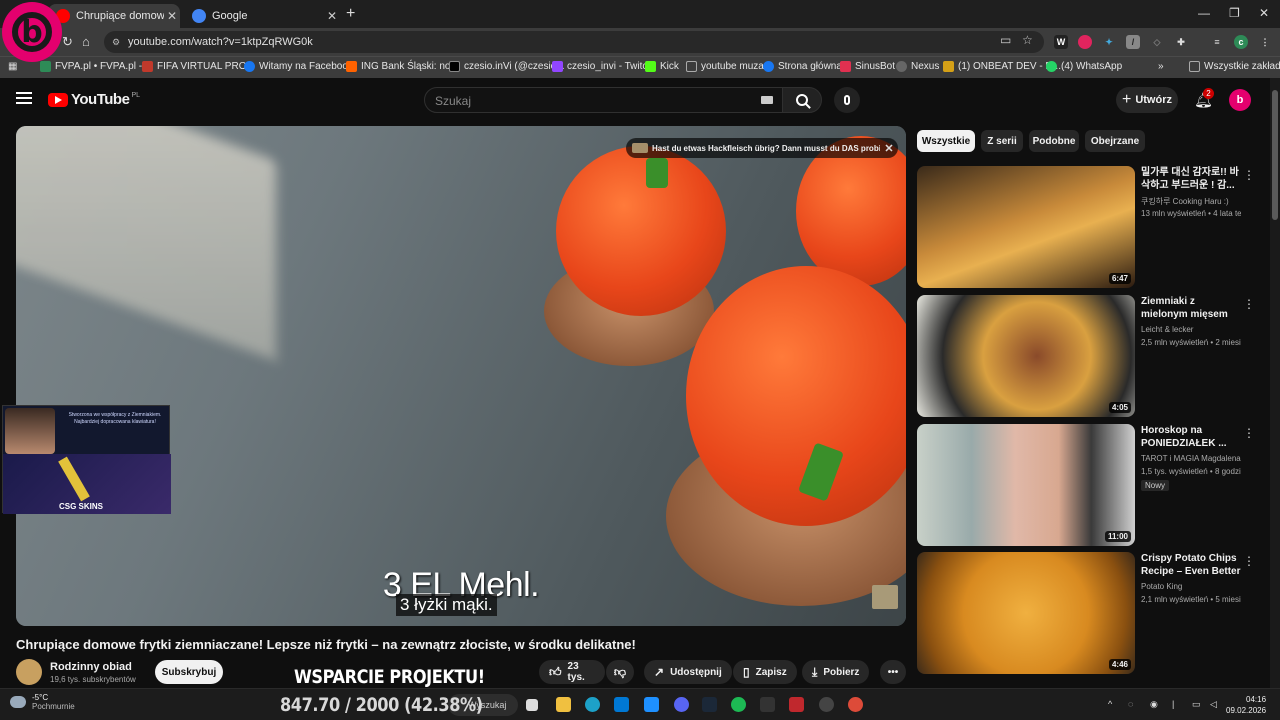 The image size is (1280, 720). What do you see at coordinates (24, 98) in the screenshot?
I see `menu-icon` at bounding box center [24, 98].